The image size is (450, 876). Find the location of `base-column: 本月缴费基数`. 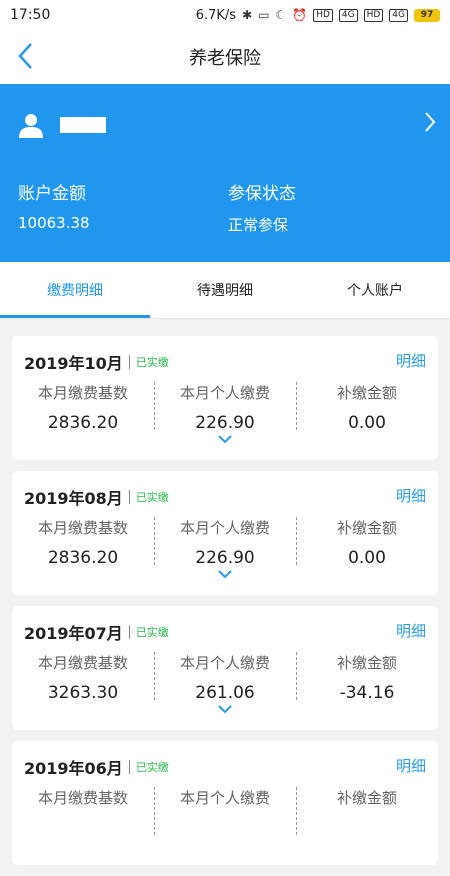

base-column: 本月缴费基数 is located at coordinates (83, 811).